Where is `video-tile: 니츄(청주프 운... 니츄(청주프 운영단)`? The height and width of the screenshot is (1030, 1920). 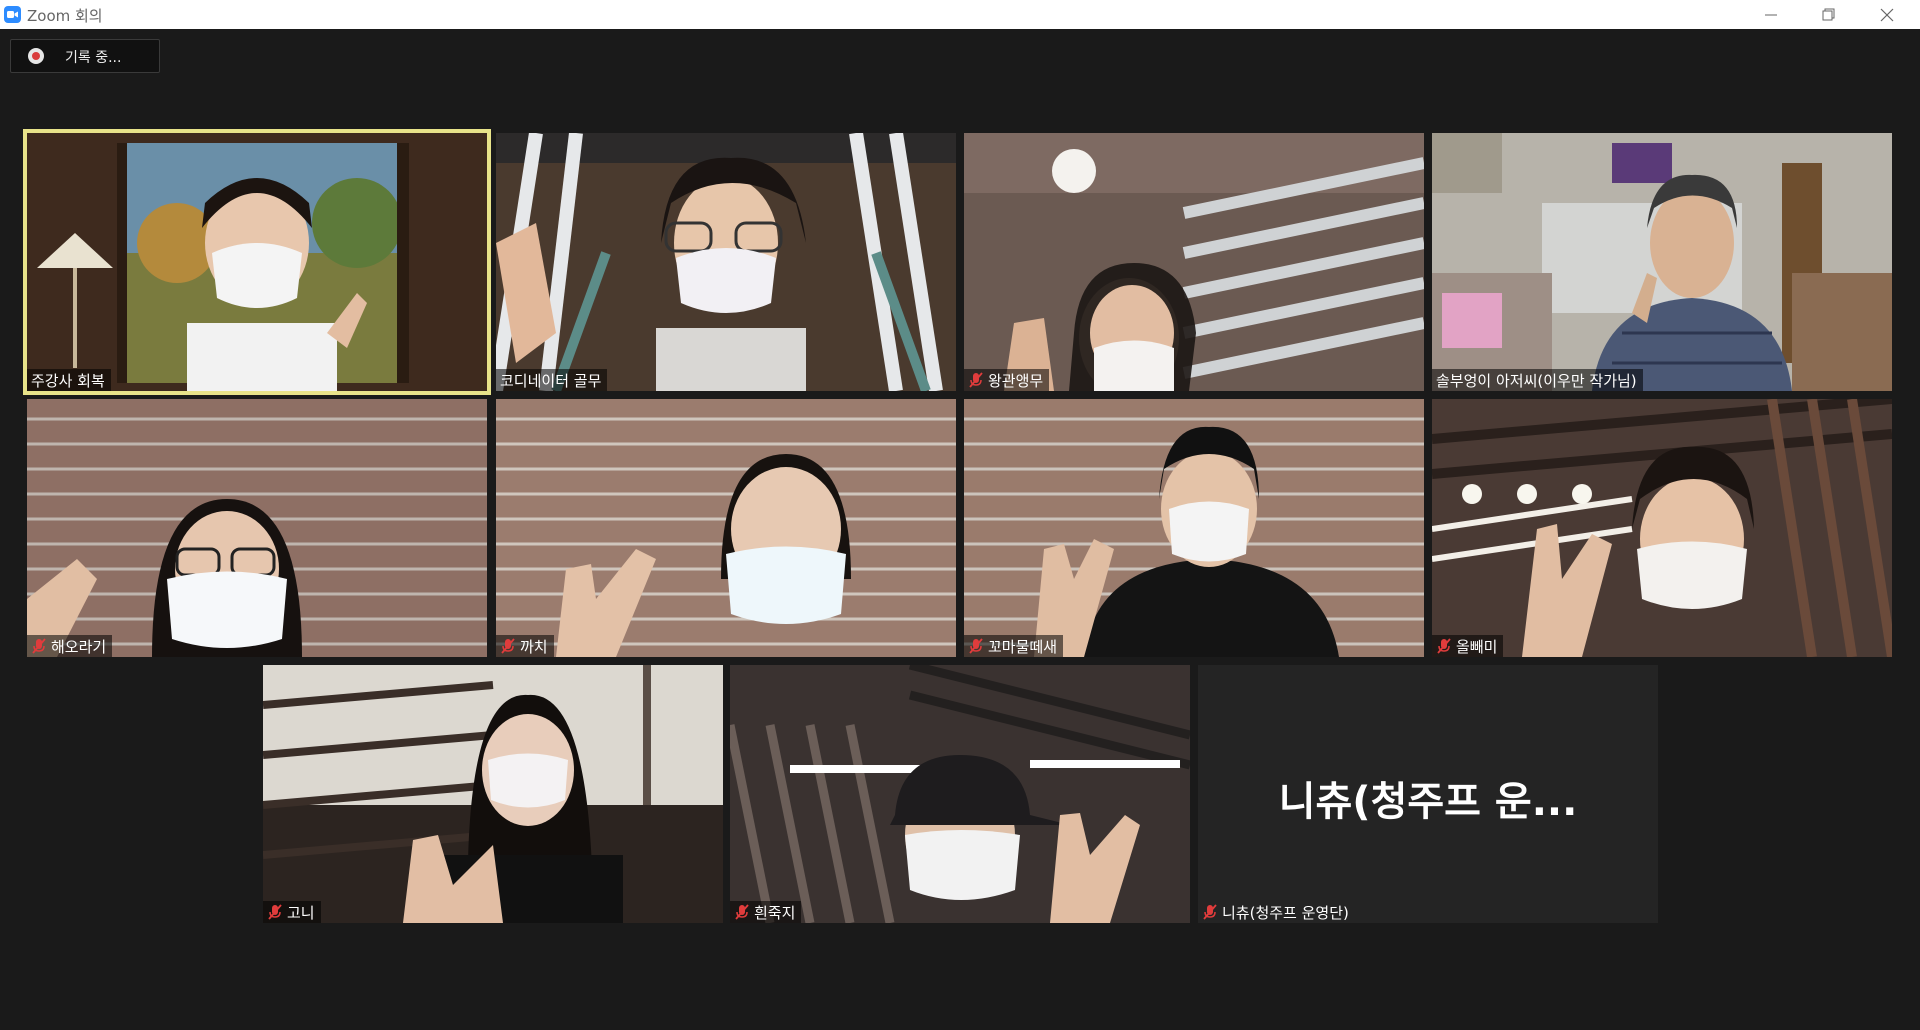 video-tile: 니츄(청주프 운... 니츄(청주프 운영단) is located at coordinates (1428, 794).